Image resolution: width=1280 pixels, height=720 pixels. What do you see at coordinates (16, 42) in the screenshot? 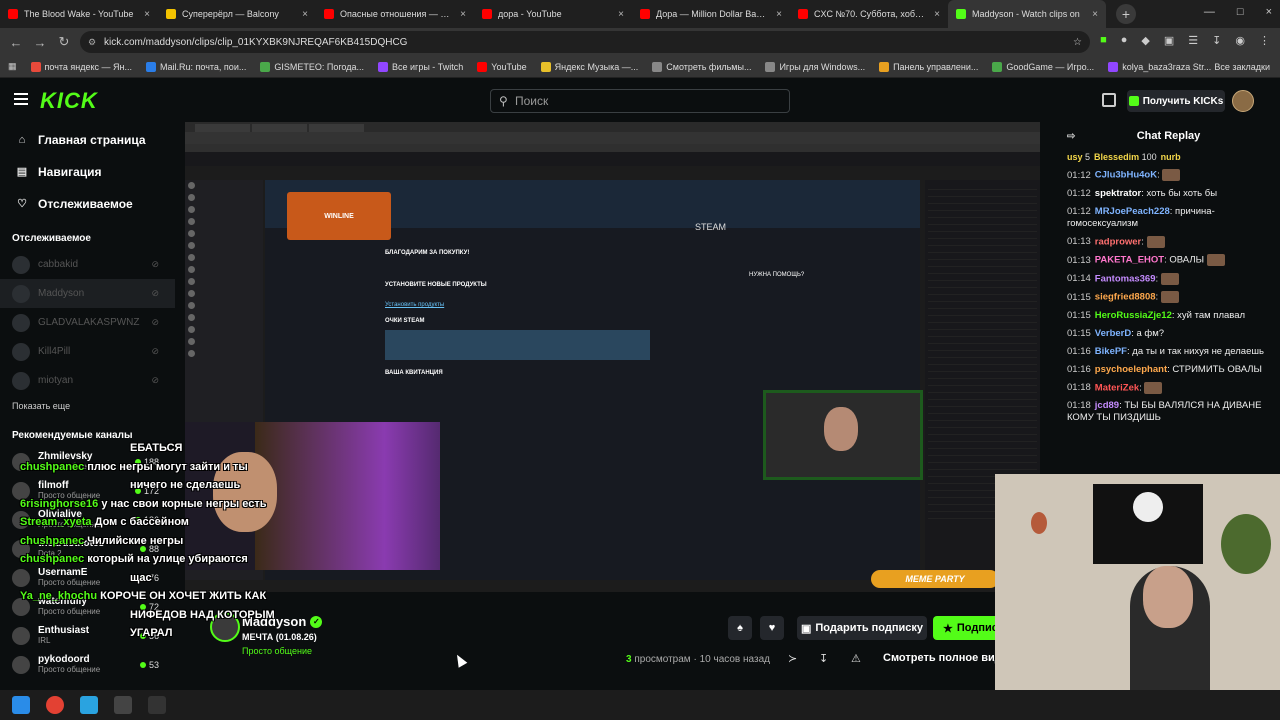
I see `back-icon: ←` at bounding box center [16, 42].